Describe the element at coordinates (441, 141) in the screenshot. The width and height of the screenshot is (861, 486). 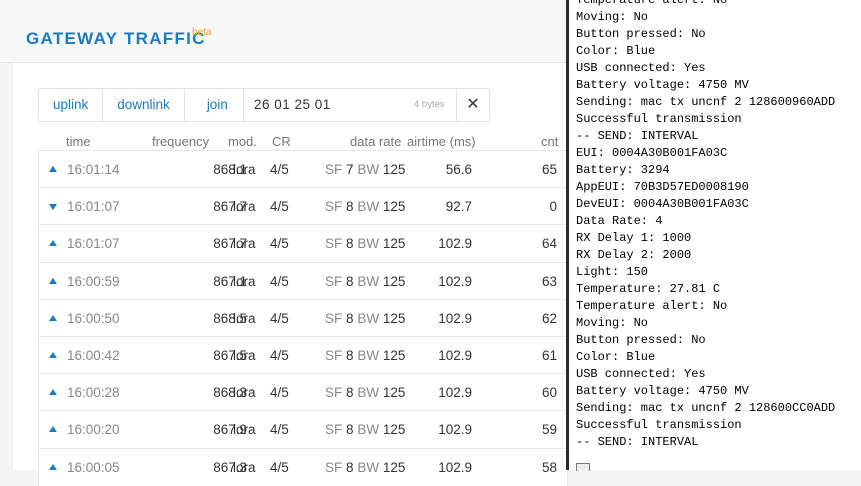
I see `column-airtime: airtime (ms)` at that location.